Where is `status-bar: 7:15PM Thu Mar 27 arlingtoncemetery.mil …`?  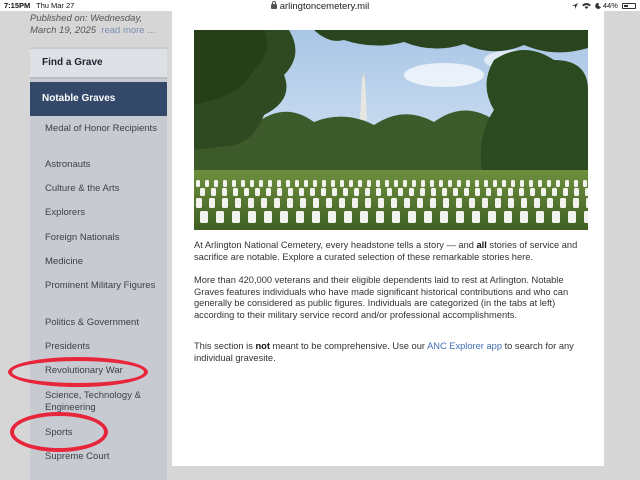
status-bar: 7:15PM Thu Mar 27 arlingtoncemetery.mil … is located at coordinates (320, 6).